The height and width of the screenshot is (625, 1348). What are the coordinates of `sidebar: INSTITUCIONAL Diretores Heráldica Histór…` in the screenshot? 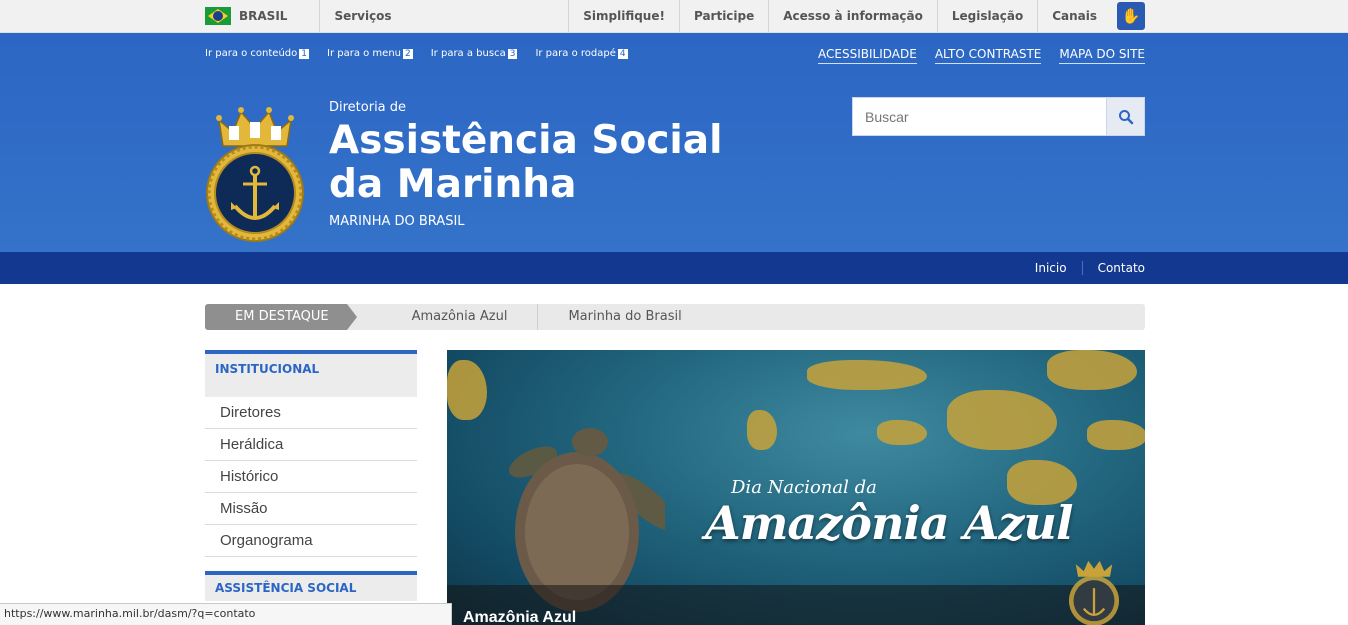 It's located at (311, 487).